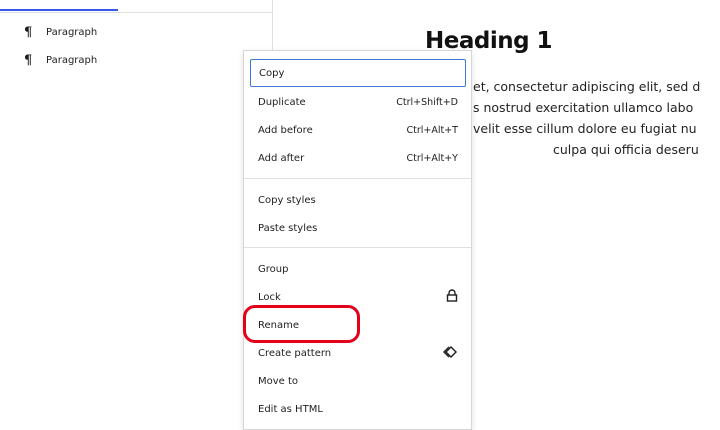  I want to click on menu-item-copy: Copy, so click(358, 73).